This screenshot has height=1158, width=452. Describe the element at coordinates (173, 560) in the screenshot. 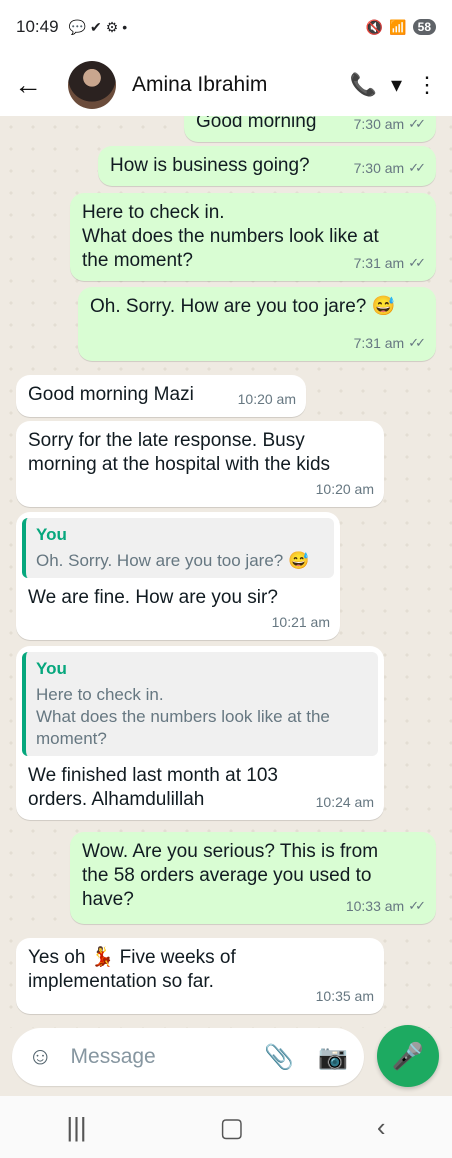

I see `quote-text: Oh. Sorry. How are you too jare? 😅` at that location.